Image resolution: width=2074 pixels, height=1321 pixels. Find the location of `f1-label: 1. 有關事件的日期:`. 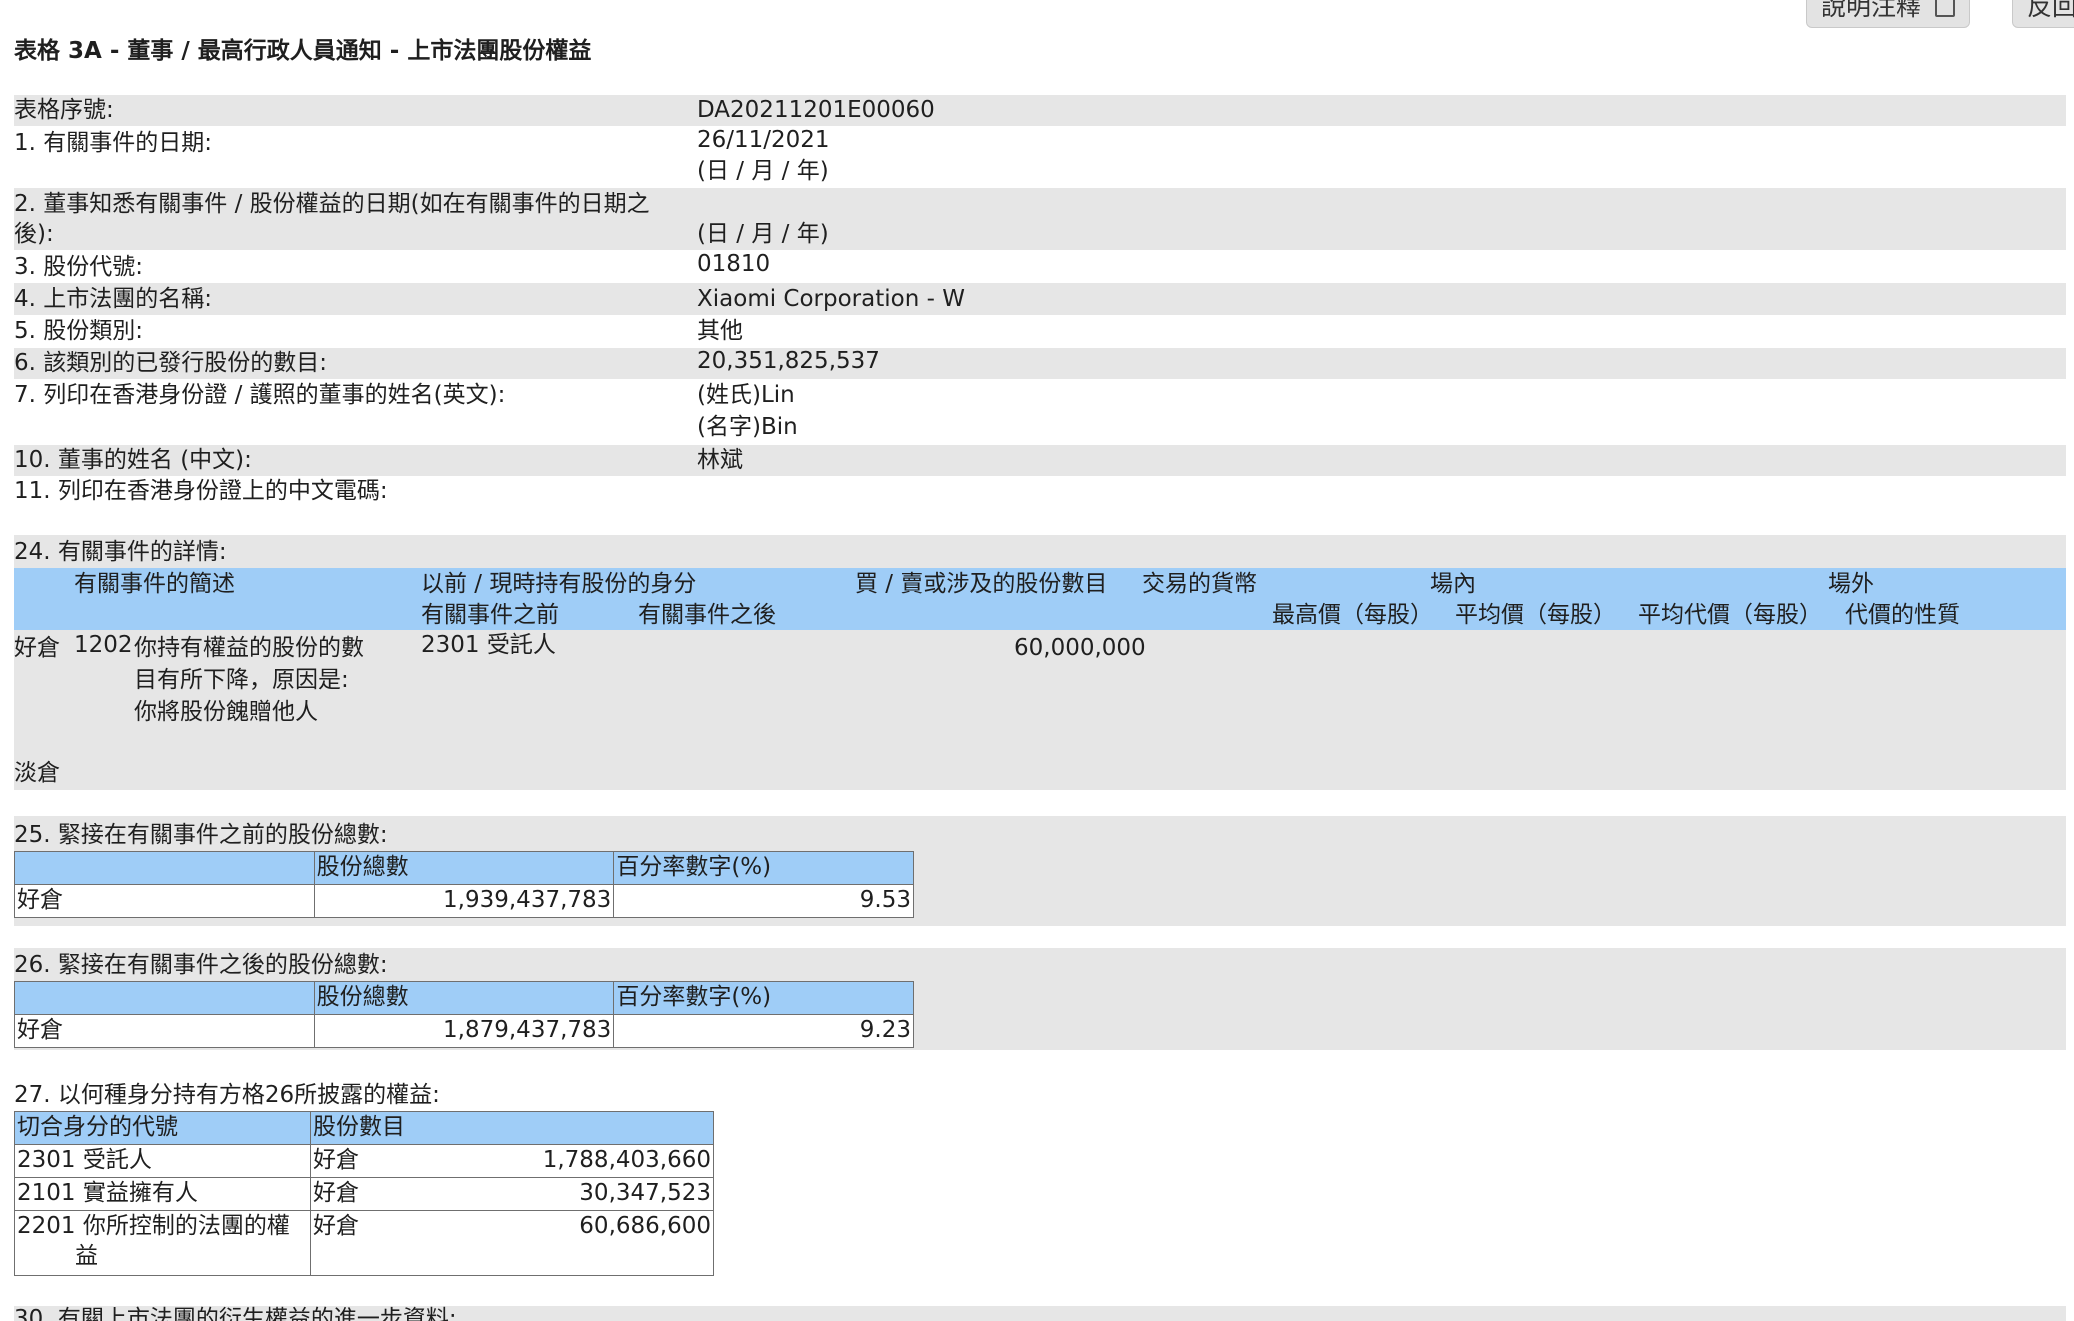

f1-label: 1. 有關事件的日期: is located at coordinates (113, 143).